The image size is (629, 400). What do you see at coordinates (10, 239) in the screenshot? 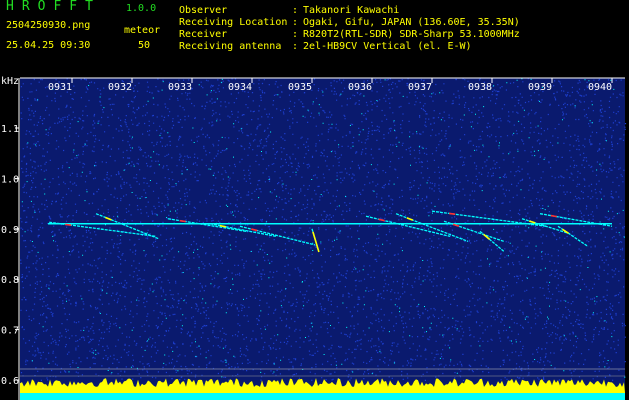
I see `y-axis: 1.1 1.0 0.9 0.8 0.7 0.6` at bounding box center [10, 239].